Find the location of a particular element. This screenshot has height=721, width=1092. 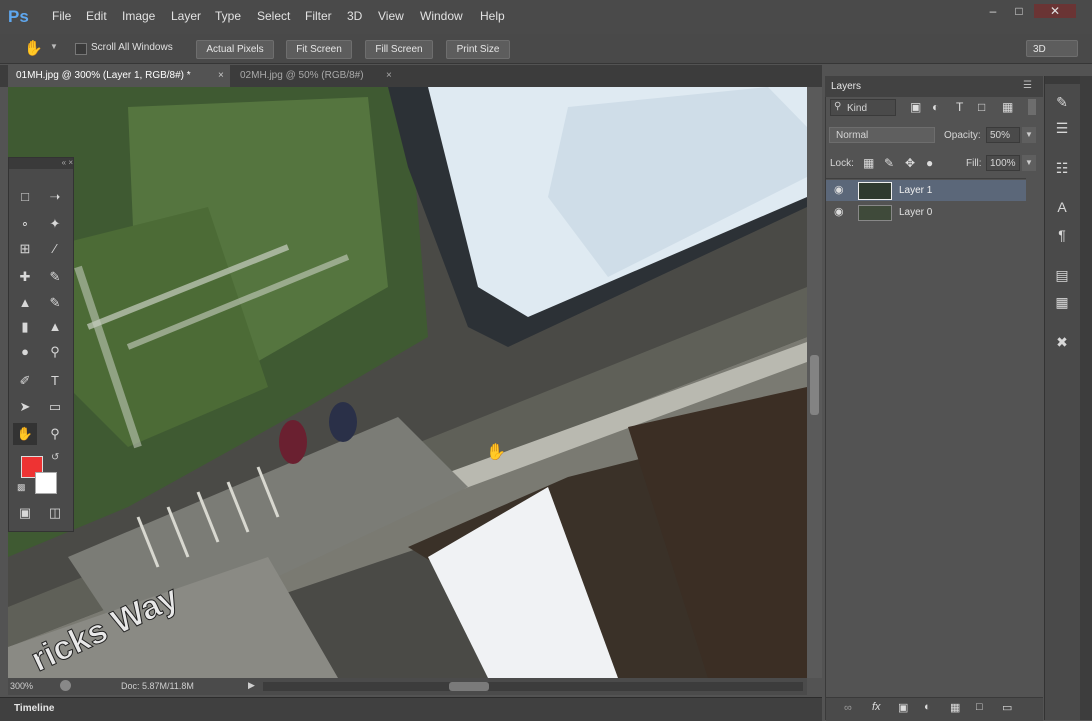

menu-window: Window is located at coordinates (441, 16).